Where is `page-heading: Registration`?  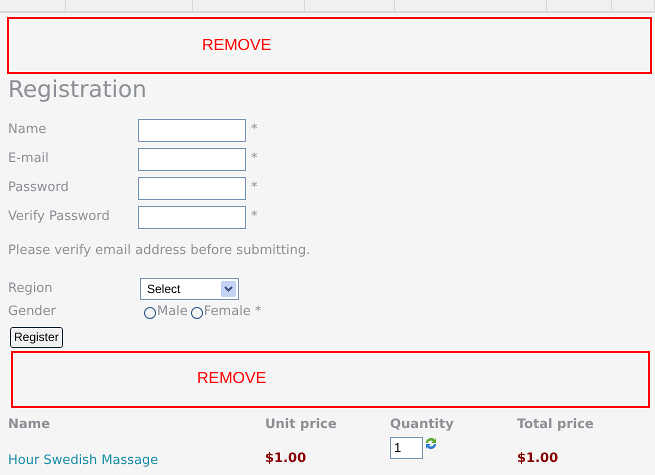
page-heading: Registration is located at coordinates (78, 90).